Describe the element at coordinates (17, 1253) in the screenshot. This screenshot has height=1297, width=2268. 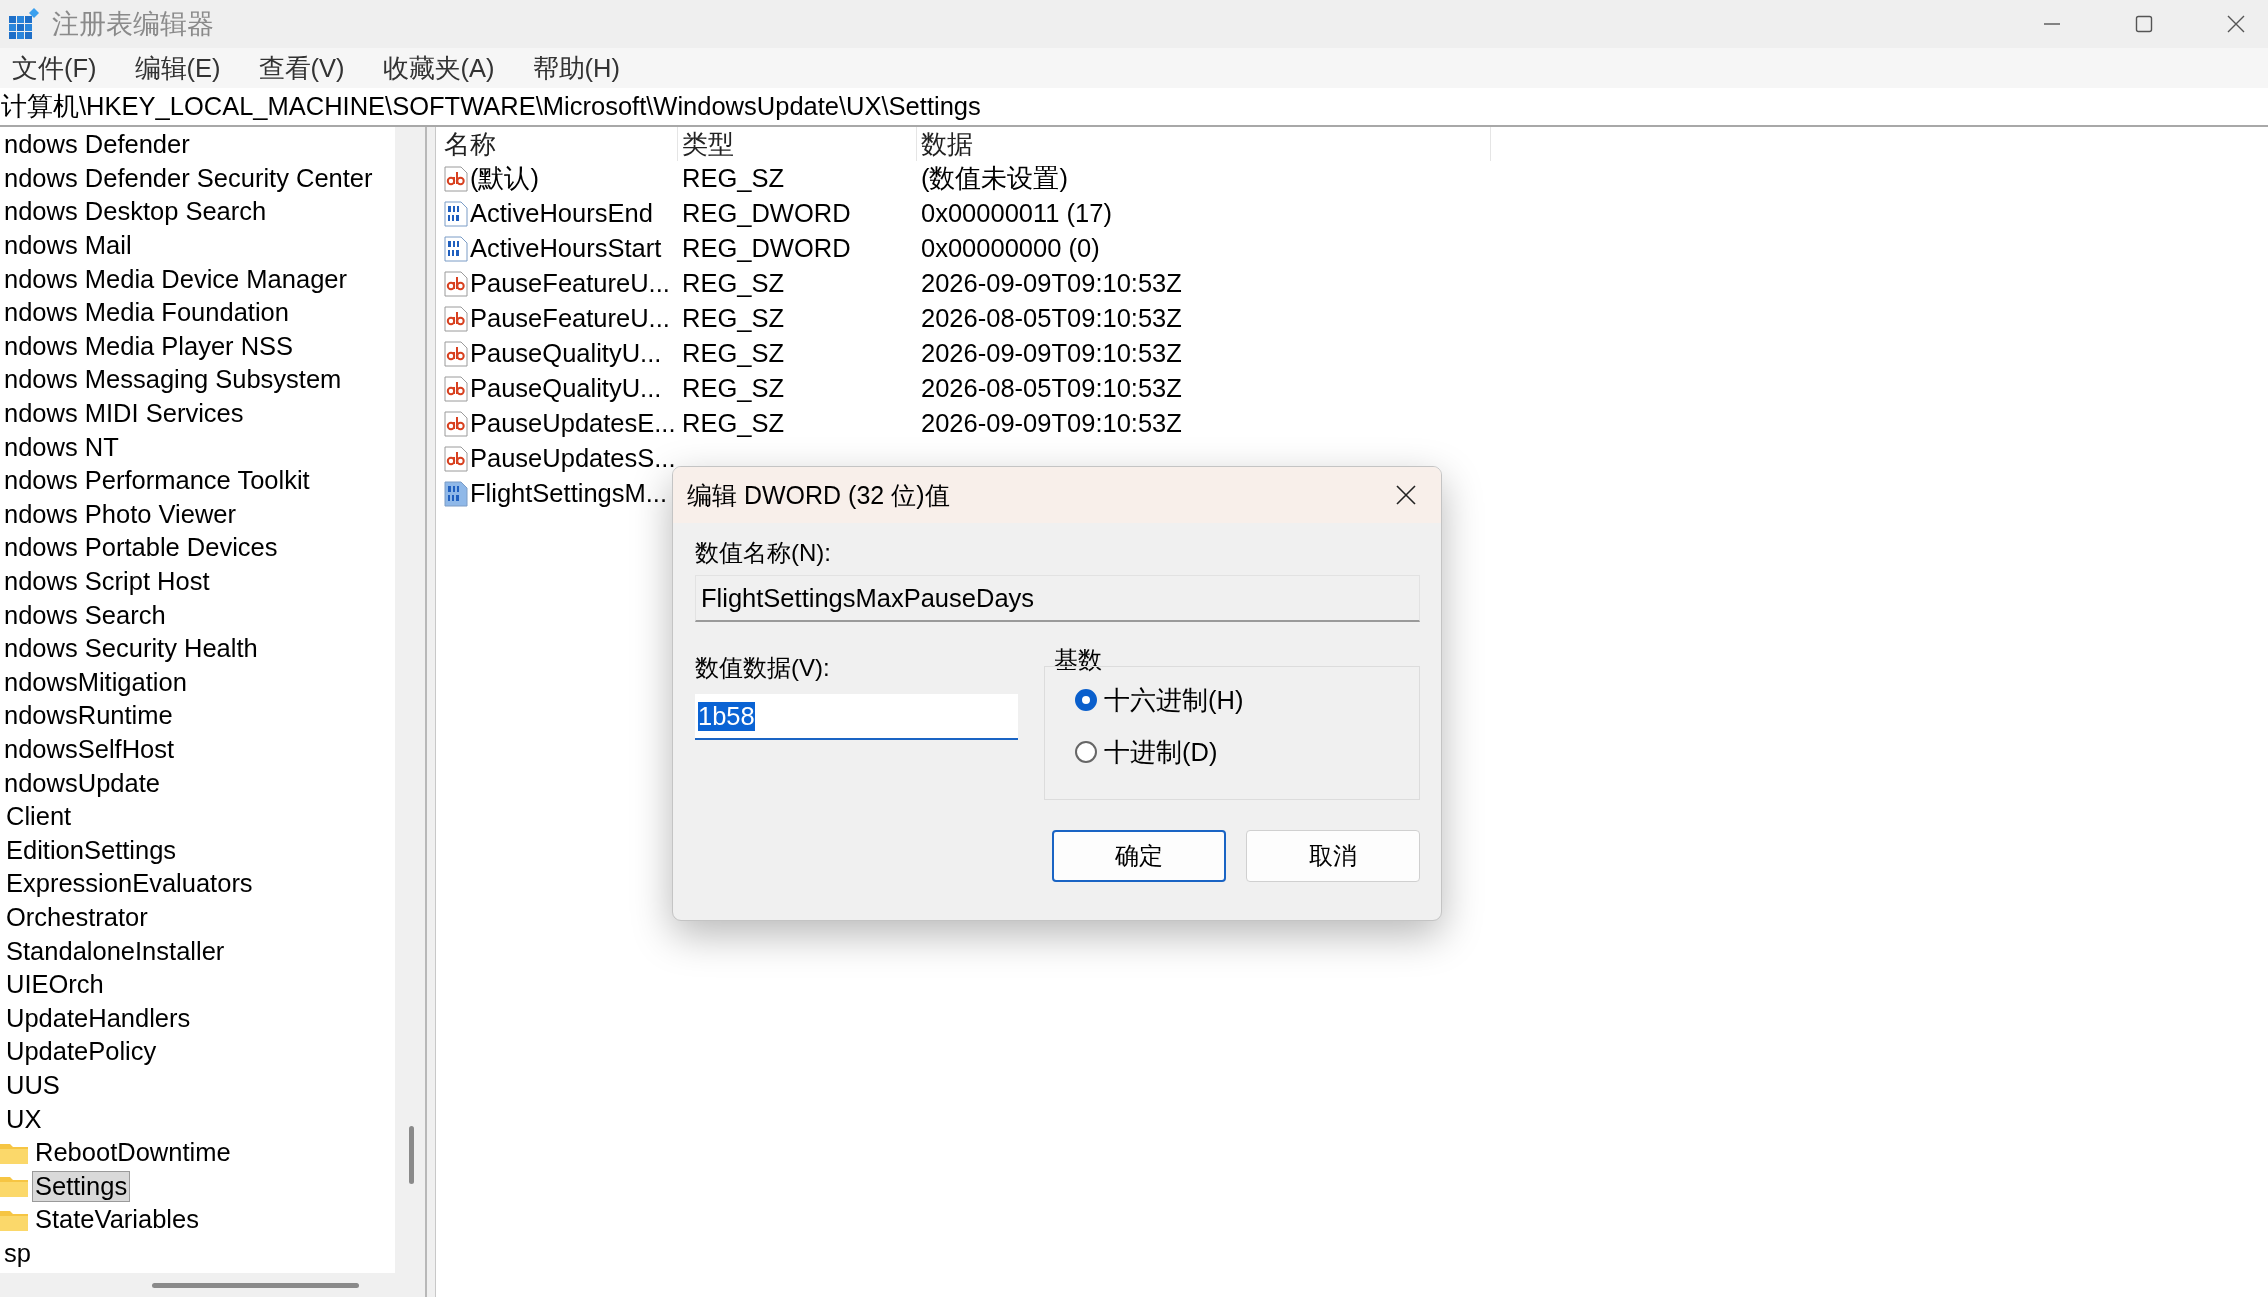
I see `tree-item: sp` at that location.